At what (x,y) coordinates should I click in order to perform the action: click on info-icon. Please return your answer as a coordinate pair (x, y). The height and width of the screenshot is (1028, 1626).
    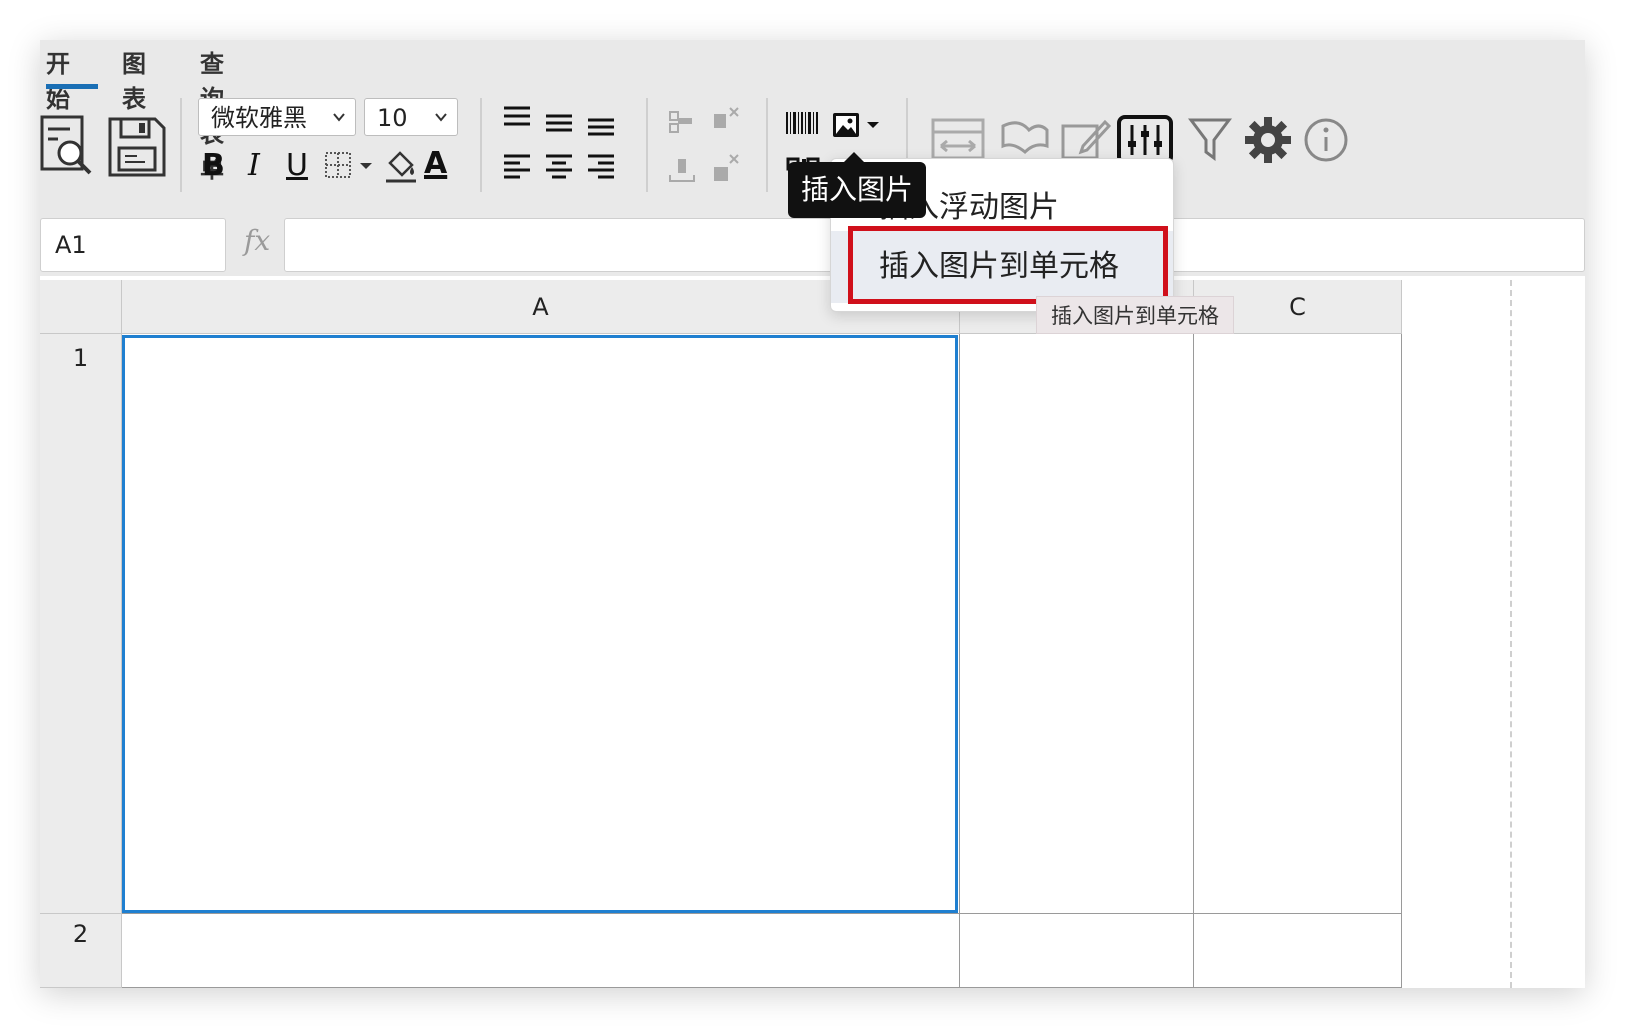
    Looking at the image, I should click on (1326, 140).